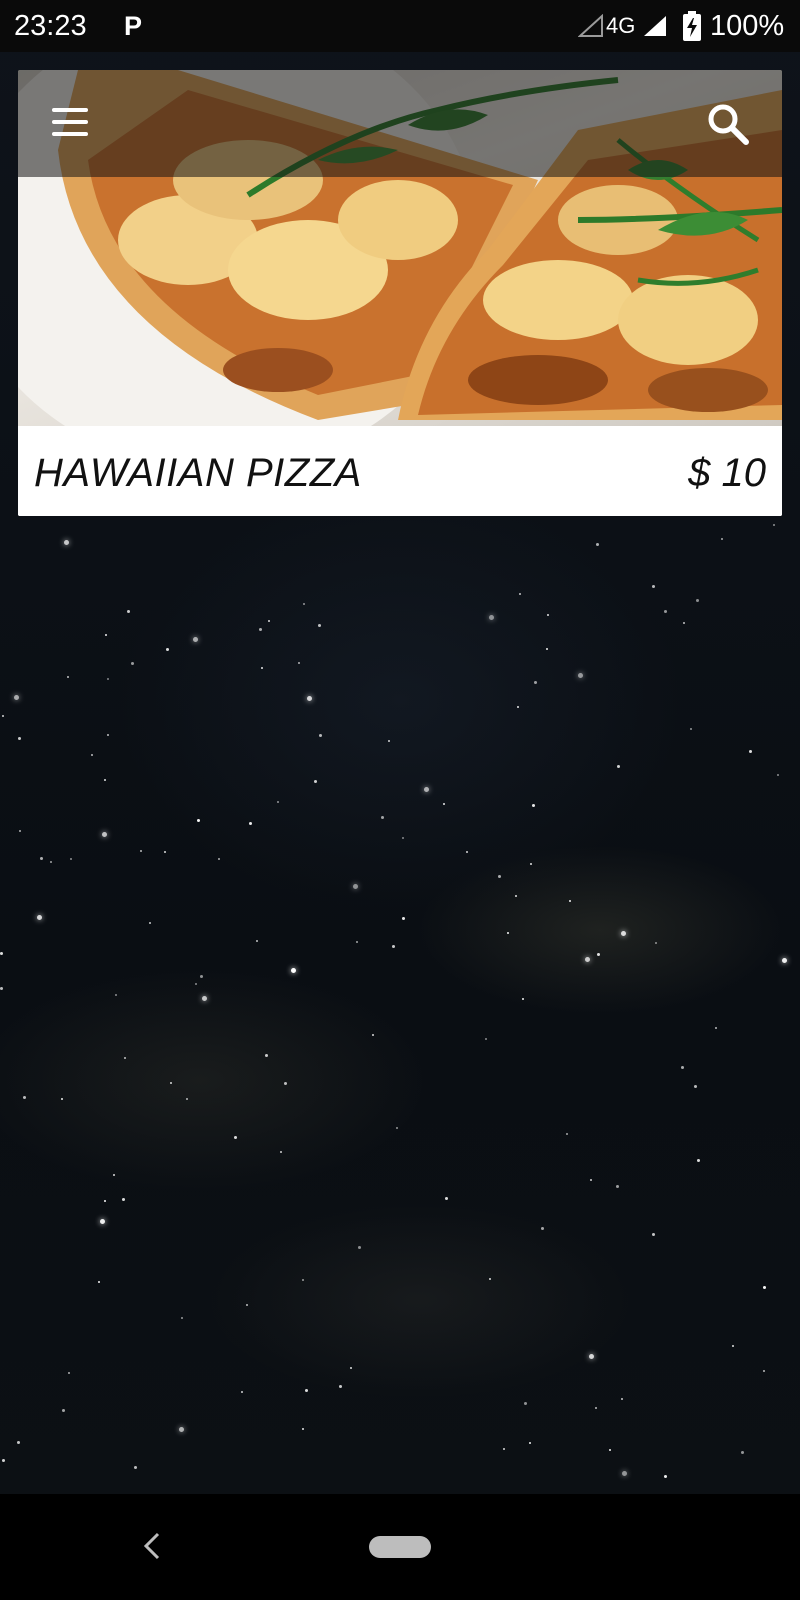 The height and width of the screenshot is (1600, 800). What do you see at coordinates (400, 26) in the screenshot?
I see `status-bar: 23:23 P 4G 100%` at bounding box center [400, 26].